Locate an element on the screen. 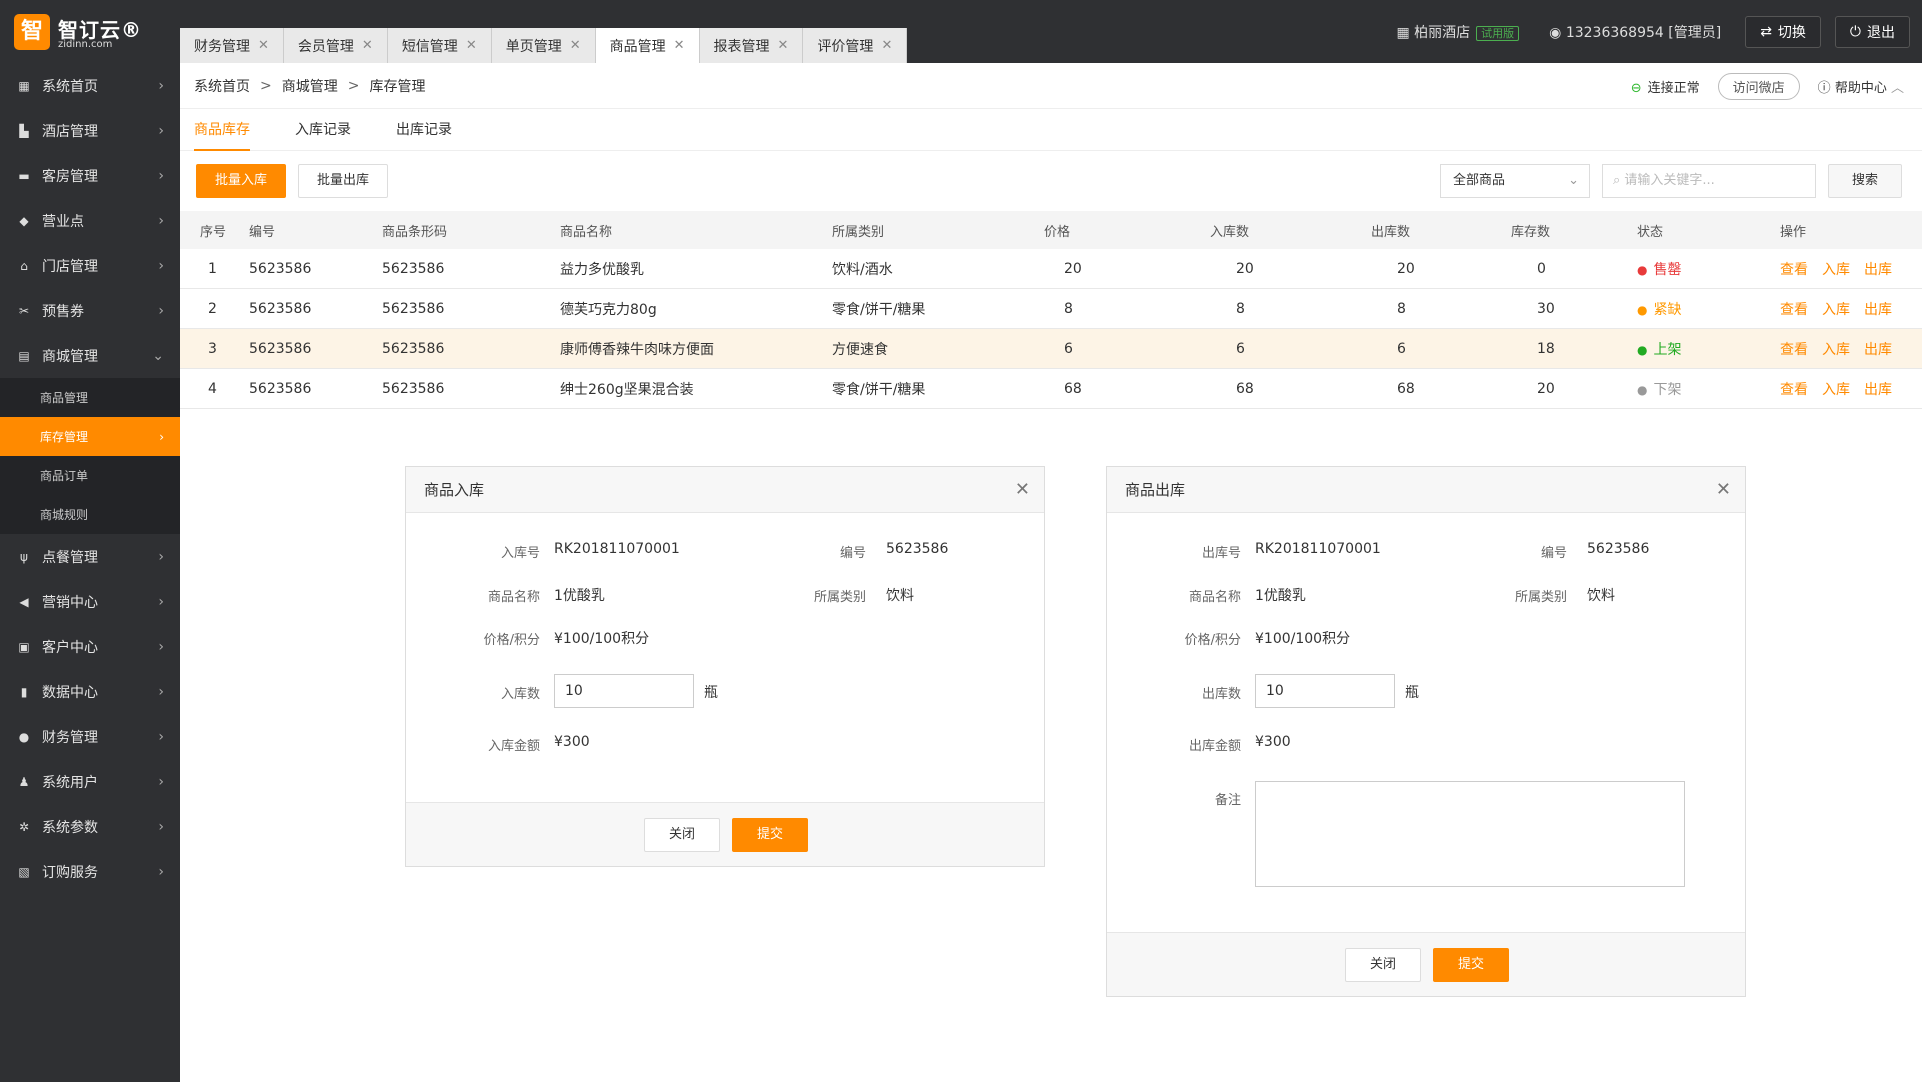 This screenshot has height=1082, width=1922. tab-out-records: 出库记录 is located at coordinates (424, 130).